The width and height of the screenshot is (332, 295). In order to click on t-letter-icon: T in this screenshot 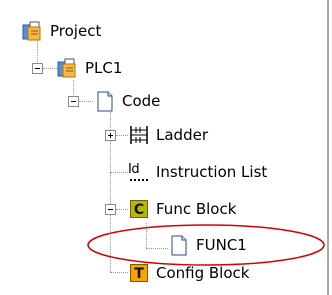, I will do `click(139, 273)`.